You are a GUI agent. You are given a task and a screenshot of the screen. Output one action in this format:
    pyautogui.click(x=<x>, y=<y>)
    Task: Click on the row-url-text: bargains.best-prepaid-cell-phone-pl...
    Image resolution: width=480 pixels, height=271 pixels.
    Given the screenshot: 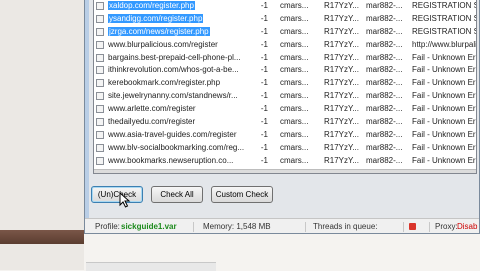 What is the action you would take?
    pyautogui.click(x=174, y=57)
    